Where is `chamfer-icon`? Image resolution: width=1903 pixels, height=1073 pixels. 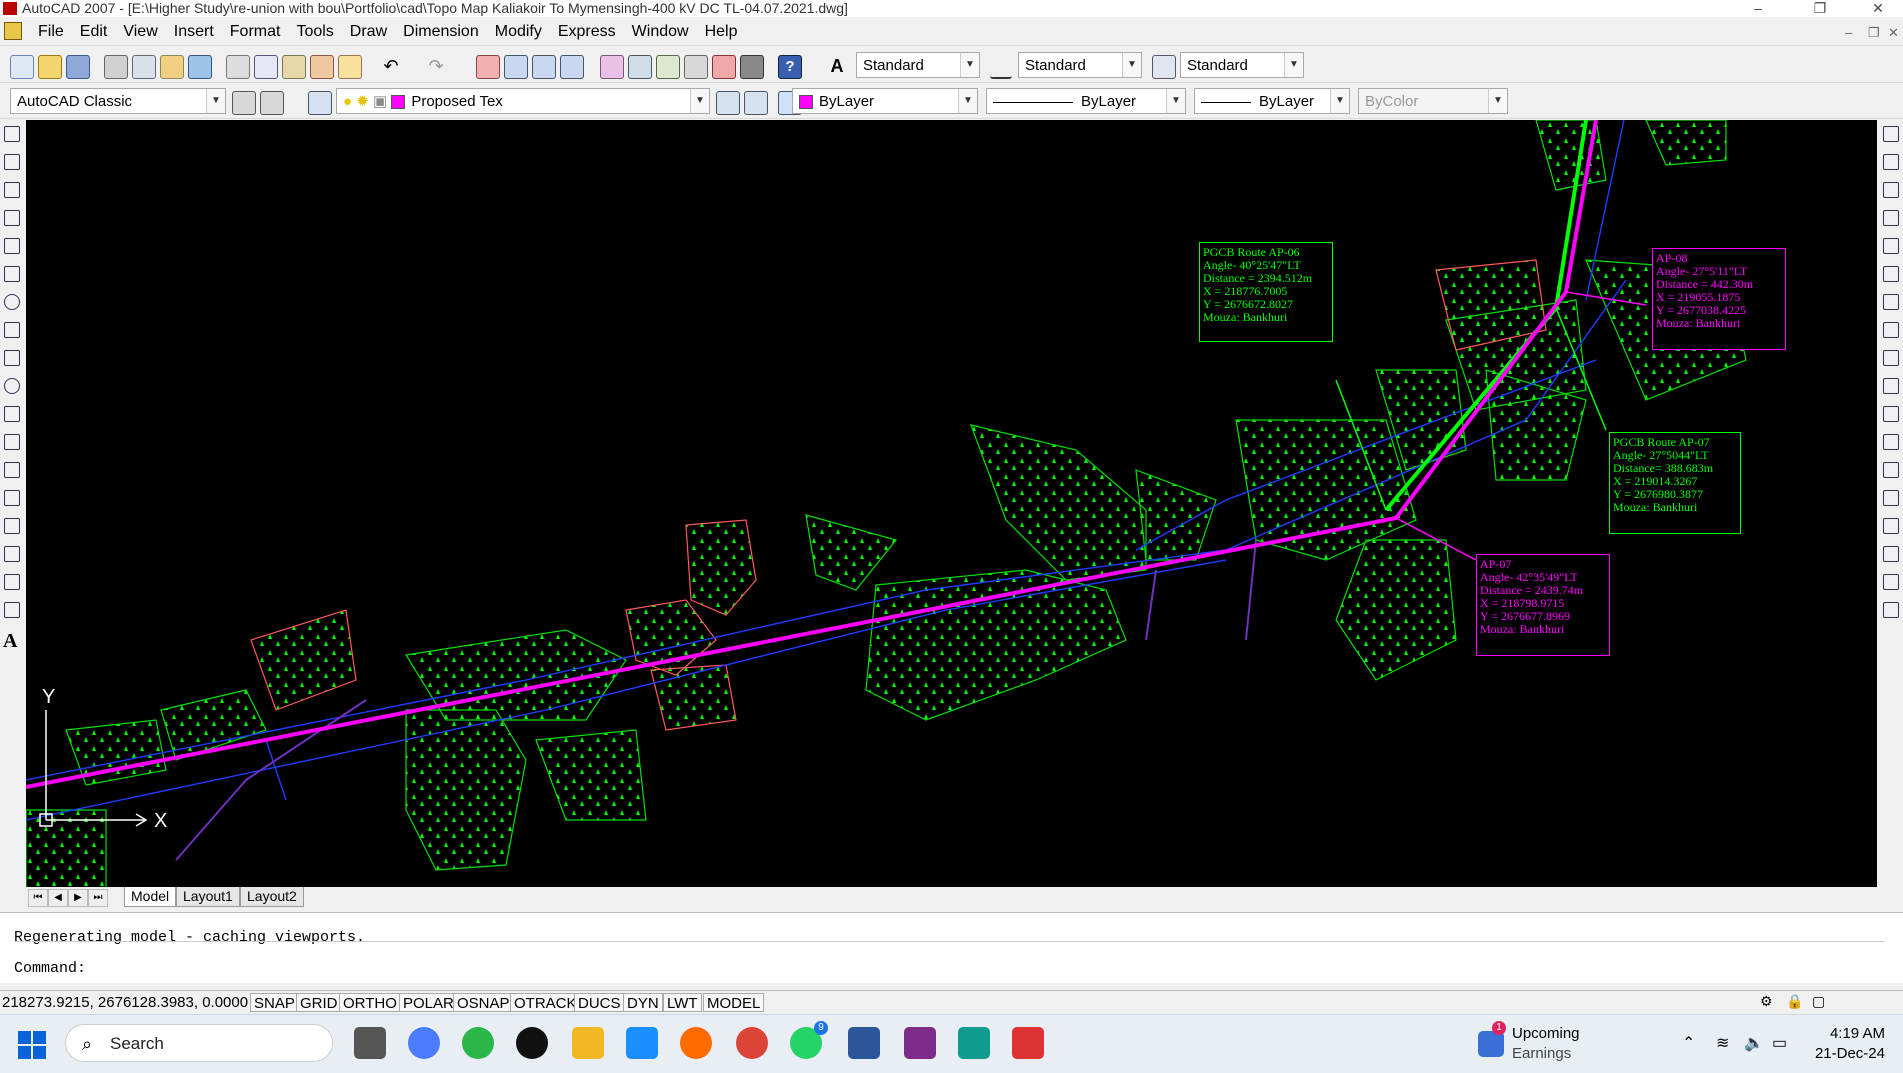
chamfer-icon is located at coordinates (1891, 498).